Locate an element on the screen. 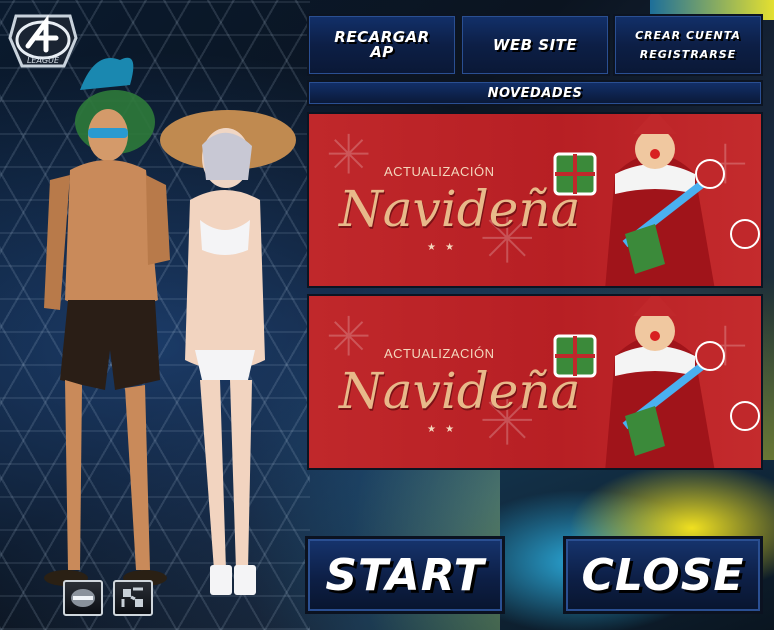 The height and width of the screenshot is (630, 774). settings-icon is located at coordinates (132, 597).